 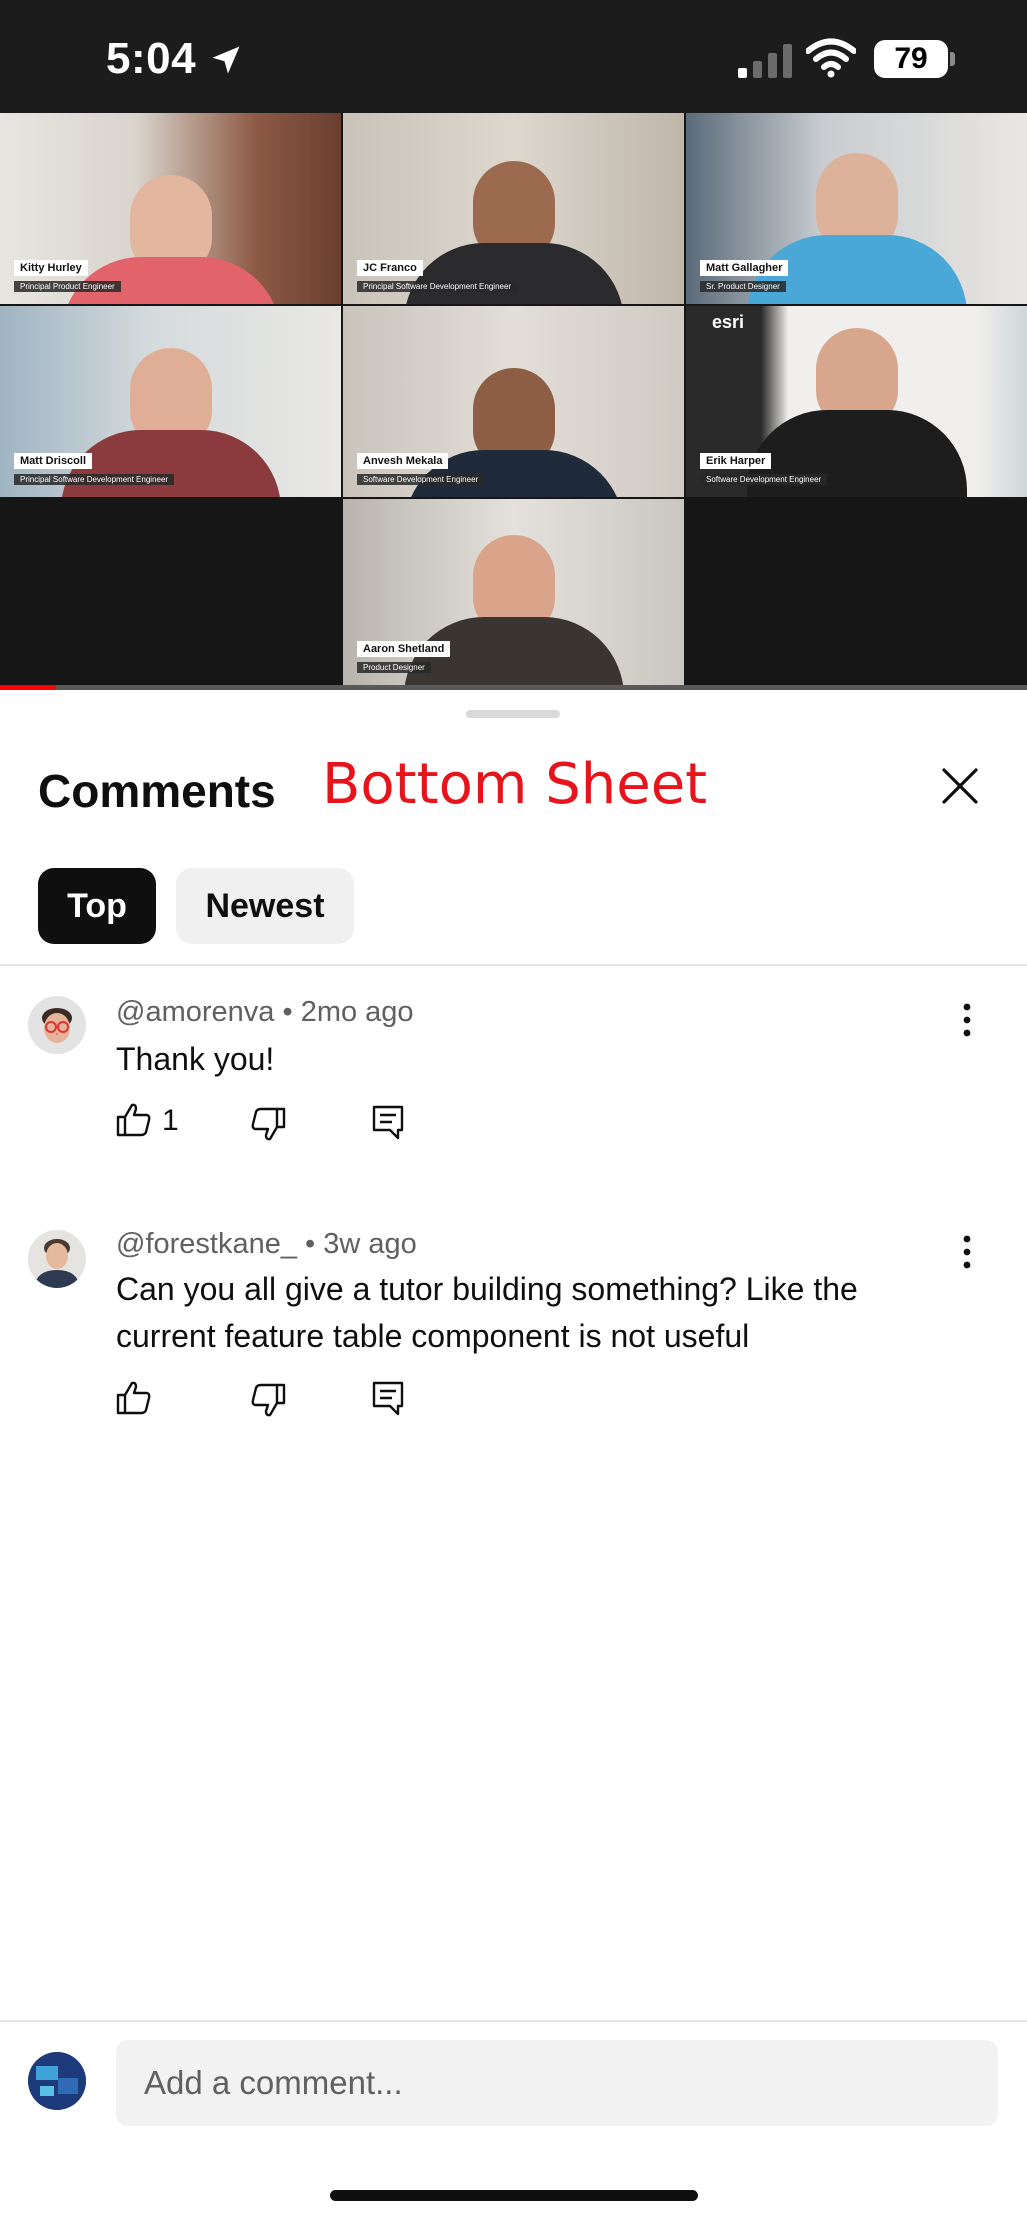 What do you see at coordinates (51, 268) in the screenshot?
I see `participant-name: Kitty Hurley` at bounding box center [51, 268].